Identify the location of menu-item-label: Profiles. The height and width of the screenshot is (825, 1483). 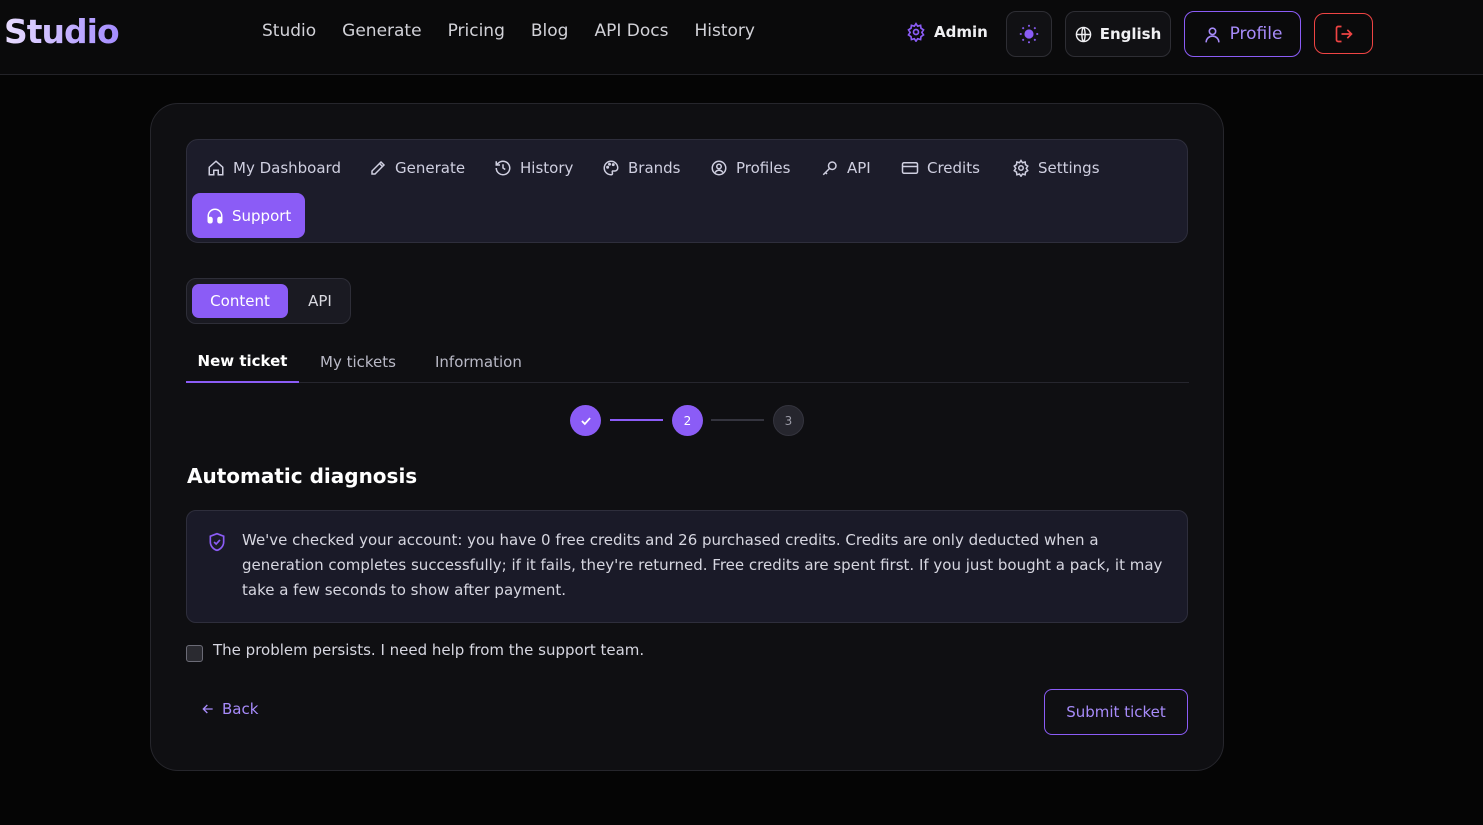
(763, 167).